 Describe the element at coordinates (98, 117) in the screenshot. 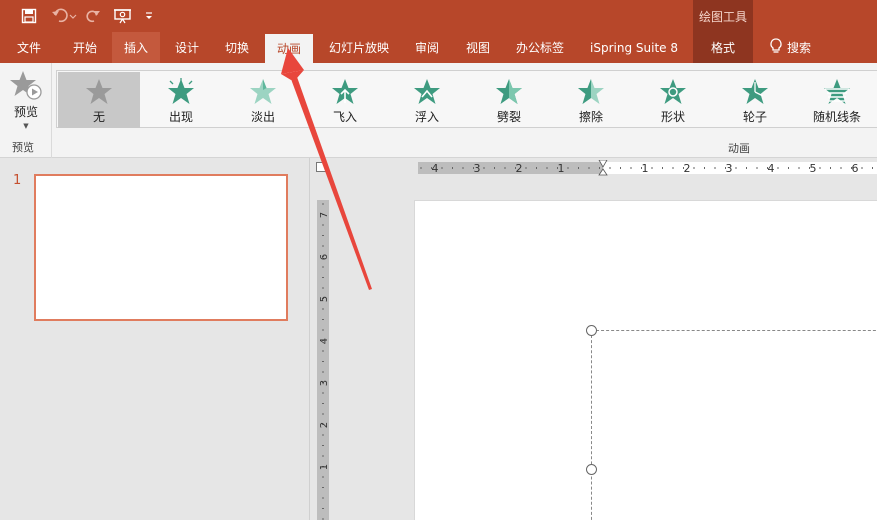

I see `animation-label: 无` at that location.